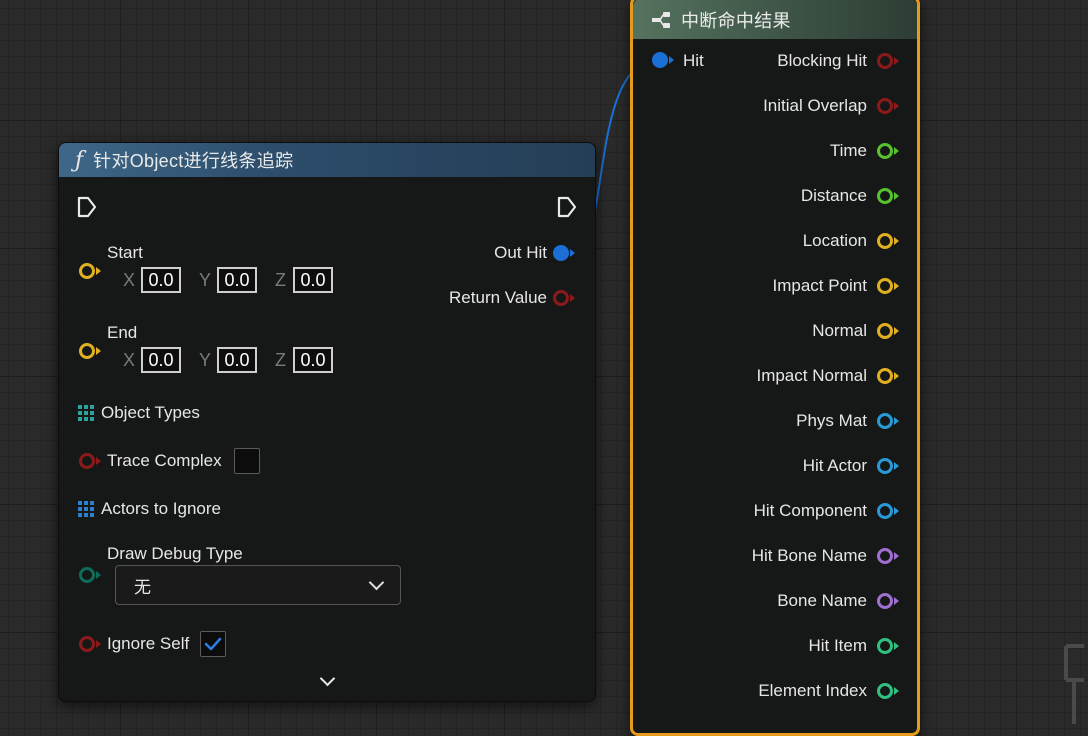  What do you see at coordinates (567, 207) in the screenshot?
I see `exec-out-pin-icon` at bounding box center [567, 207].